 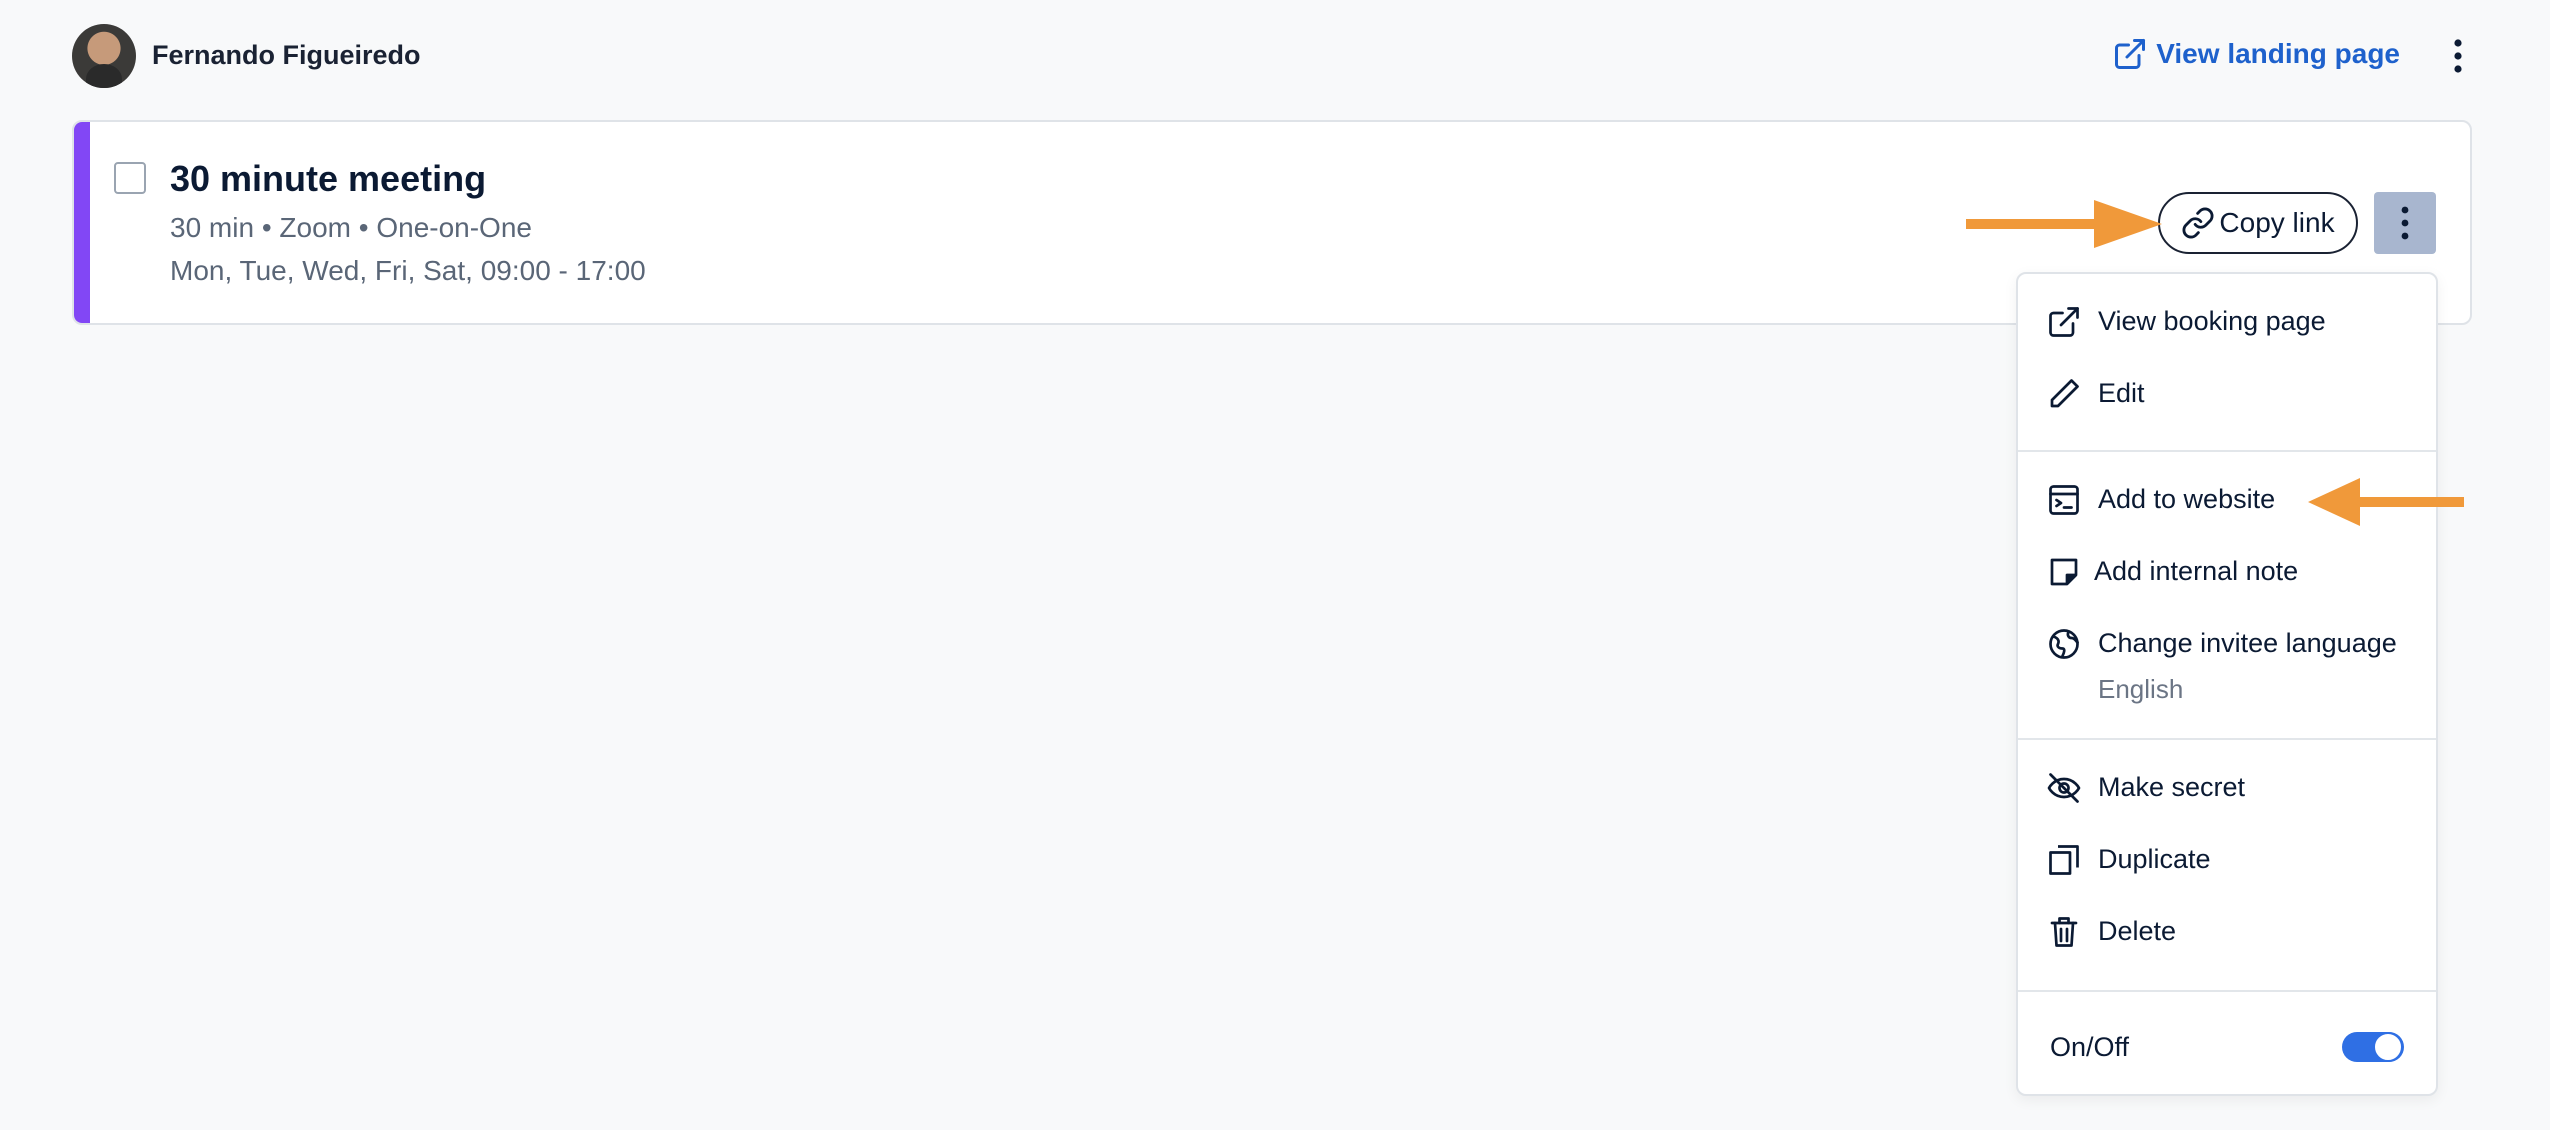 I want to click on annotation-arrow-left, so click(x=2386, y=502).